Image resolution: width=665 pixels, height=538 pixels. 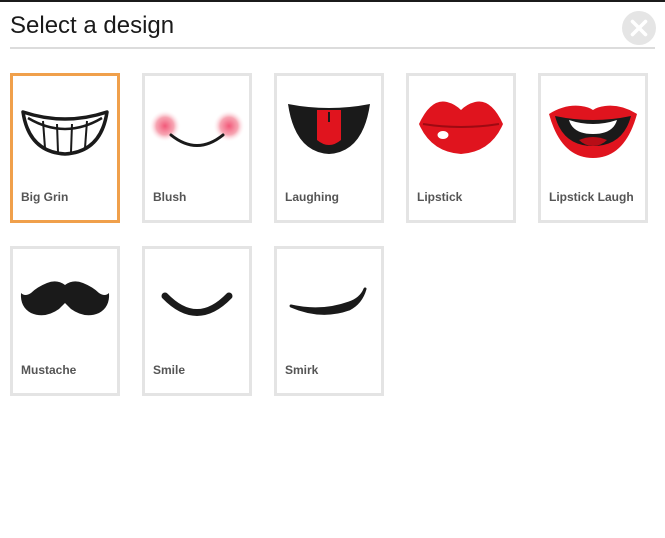 I want to click on design-label-smirk: Smirk, so click(x=302, y=370).